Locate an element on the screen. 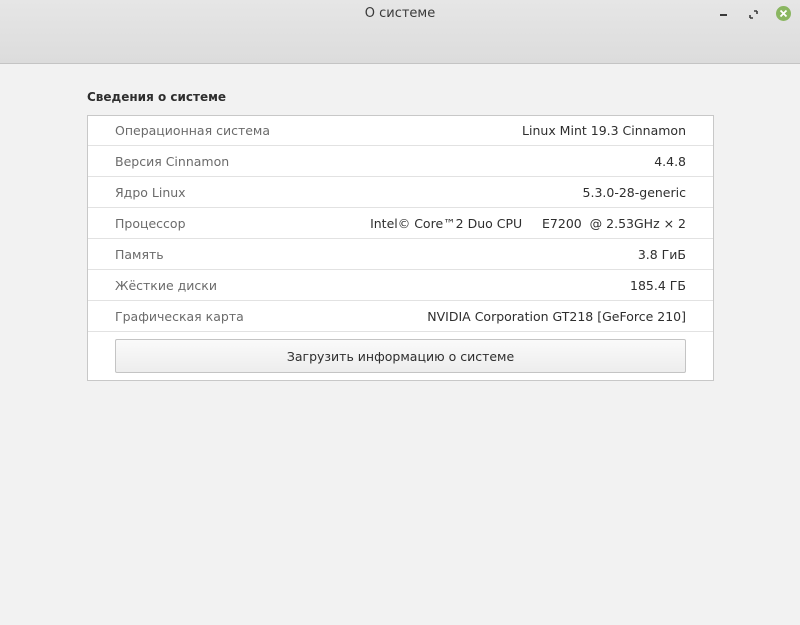  row-value: 4.4.8 is located at coordinates (670, 161).